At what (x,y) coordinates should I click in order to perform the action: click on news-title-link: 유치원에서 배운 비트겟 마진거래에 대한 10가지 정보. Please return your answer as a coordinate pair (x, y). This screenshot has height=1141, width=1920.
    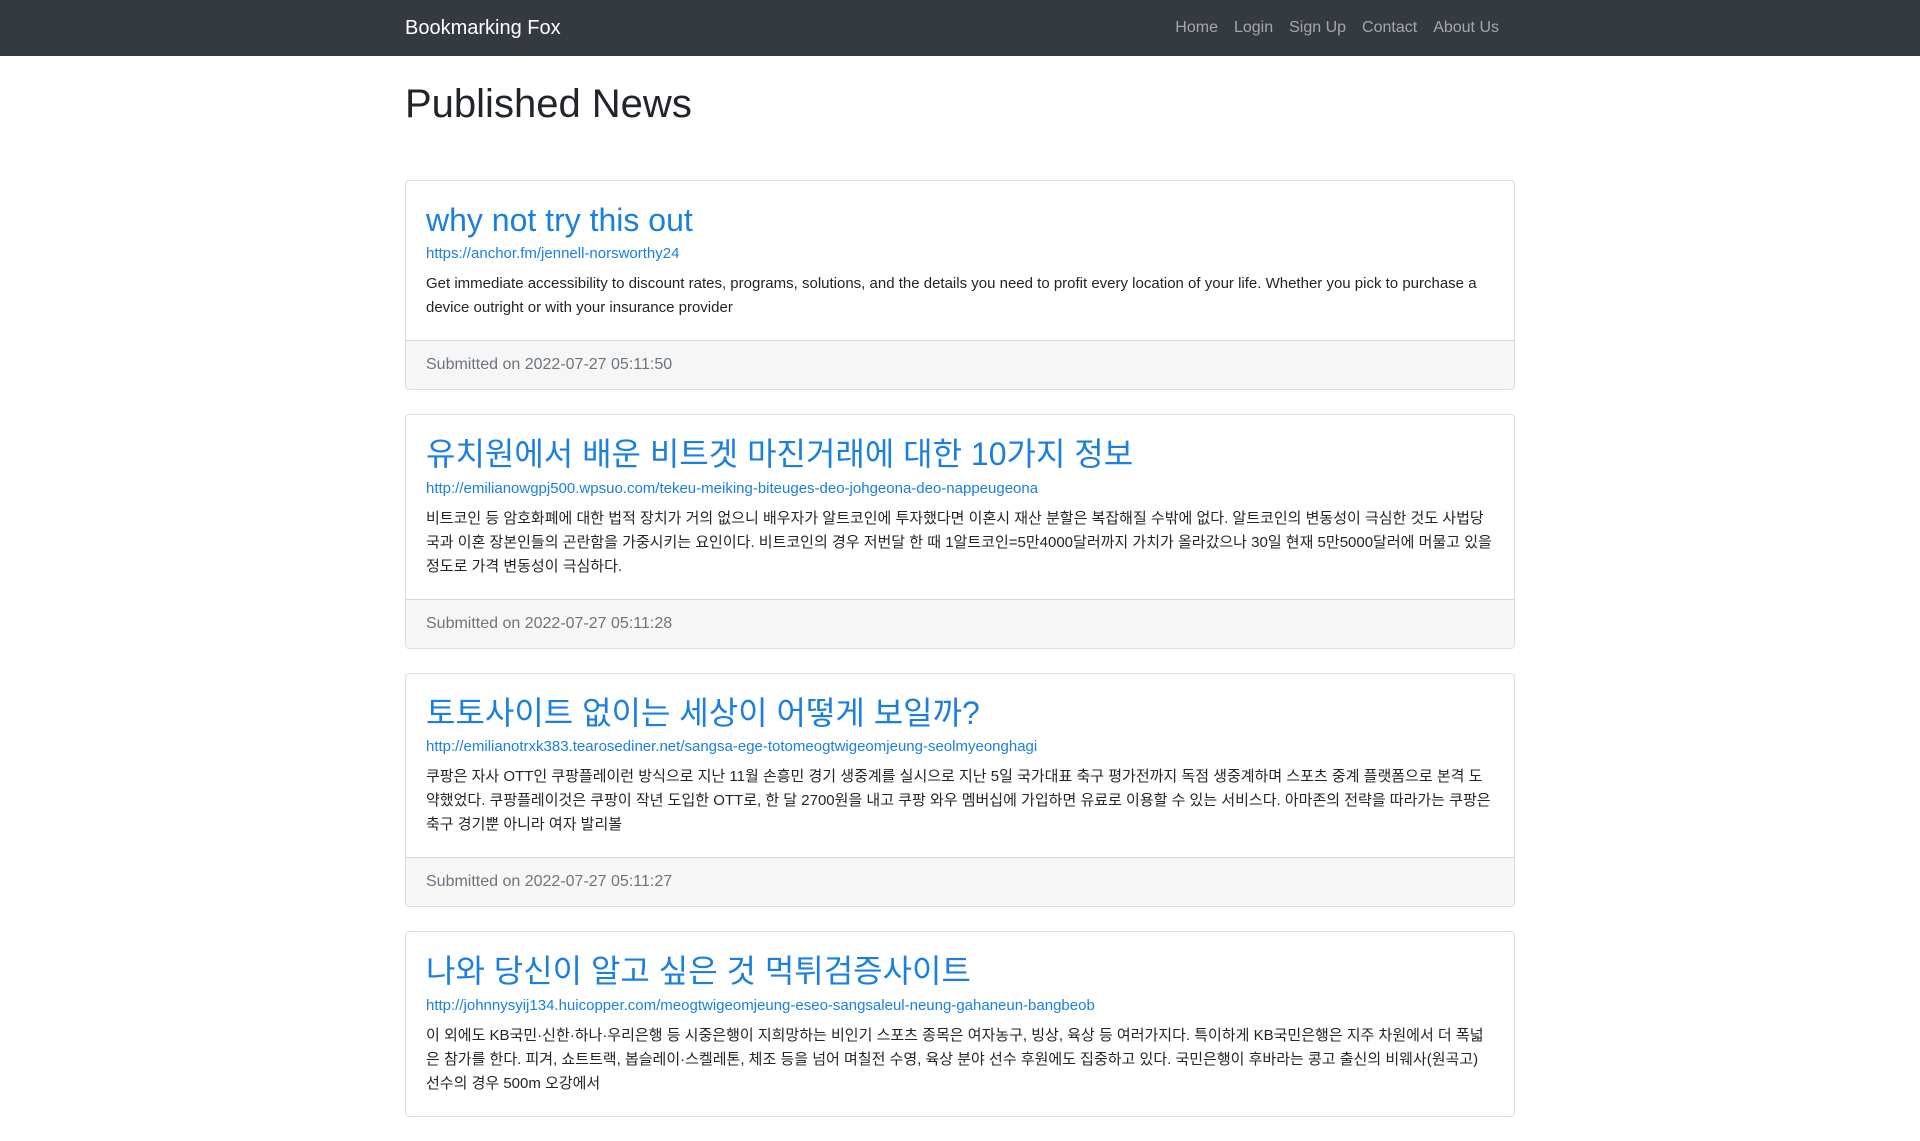
    Looking at the image, I should click on (960, 454).